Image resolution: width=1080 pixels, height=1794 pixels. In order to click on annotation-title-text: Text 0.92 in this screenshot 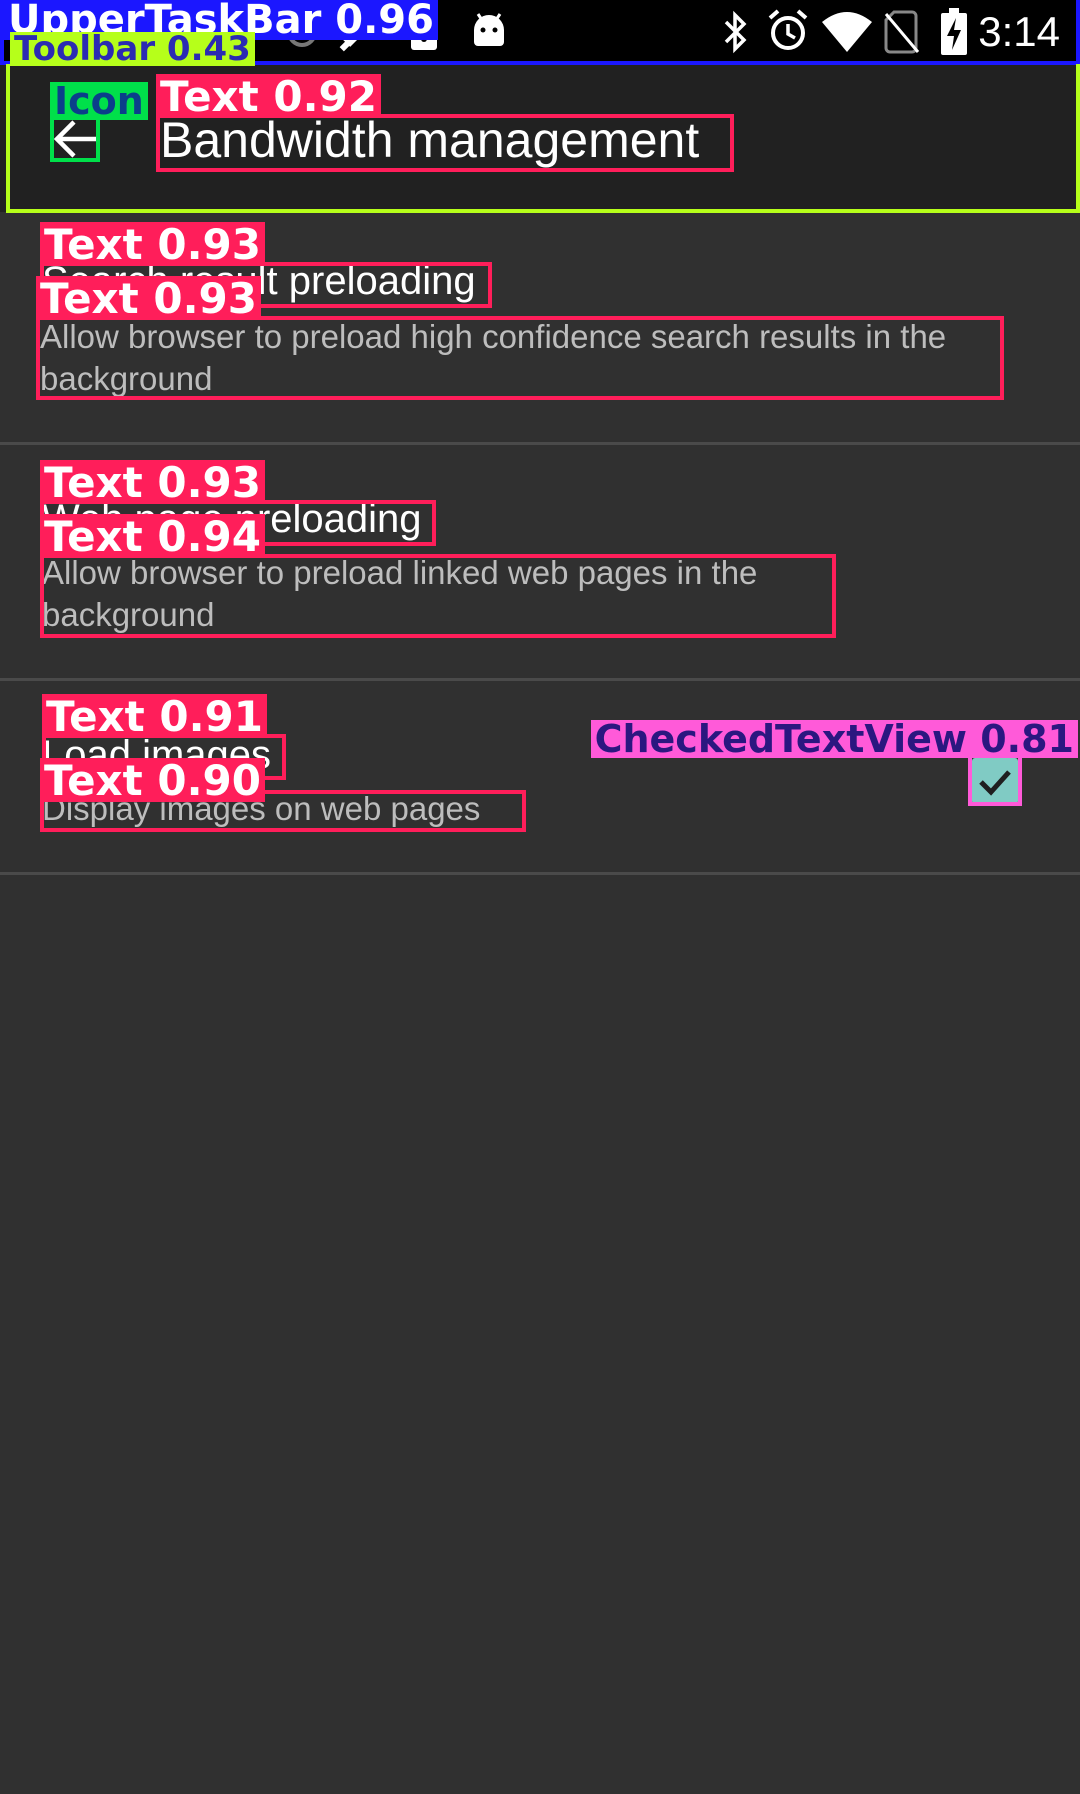, I will do `click(445, 123)`.